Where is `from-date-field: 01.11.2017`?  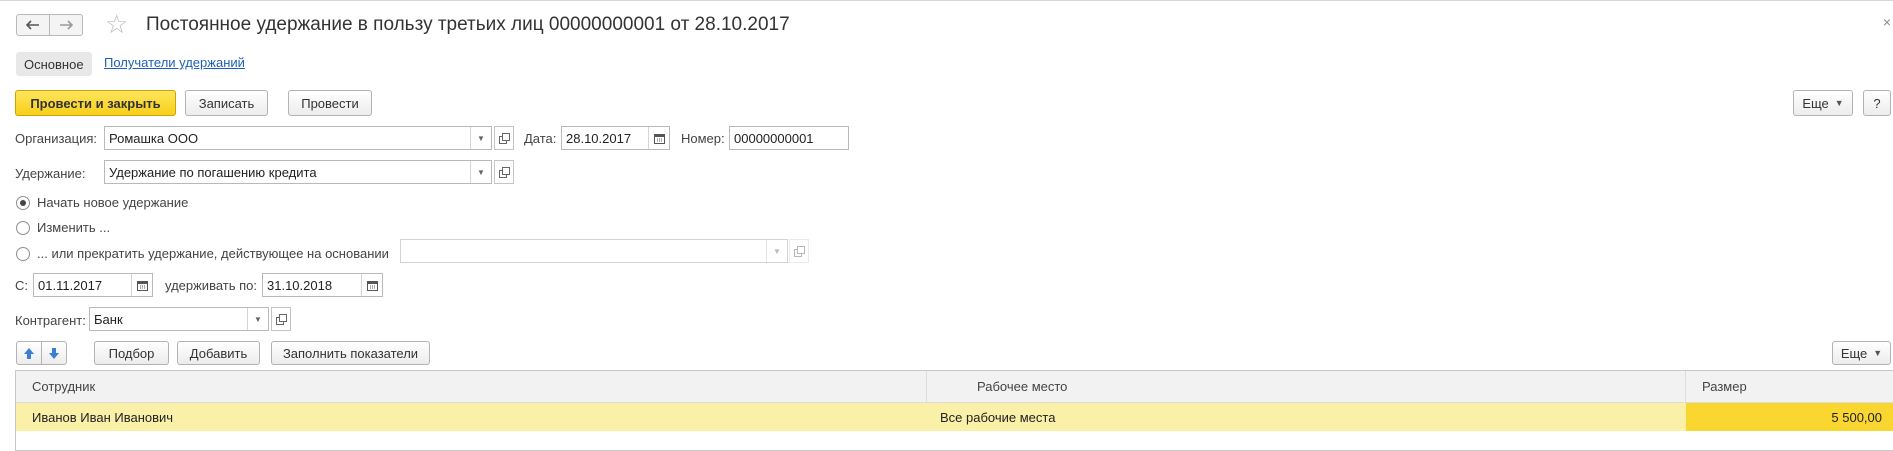 from-date-field: 01.11.2017 is located at coordinates (93, 285).